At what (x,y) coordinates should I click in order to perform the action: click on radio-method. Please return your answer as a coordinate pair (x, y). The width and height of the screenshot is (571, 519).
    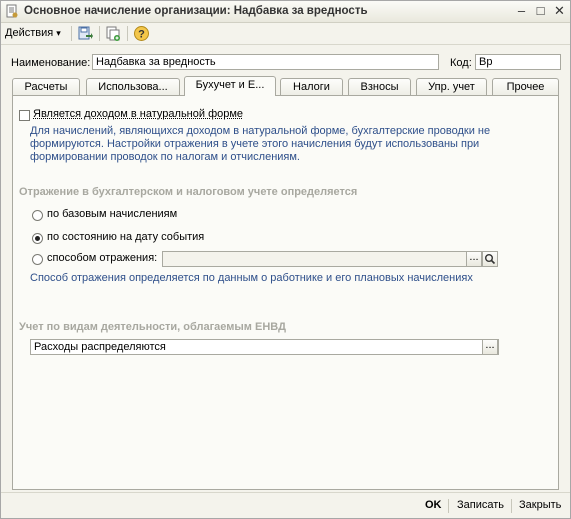
    Looking at the image, I should click on (37, 259).